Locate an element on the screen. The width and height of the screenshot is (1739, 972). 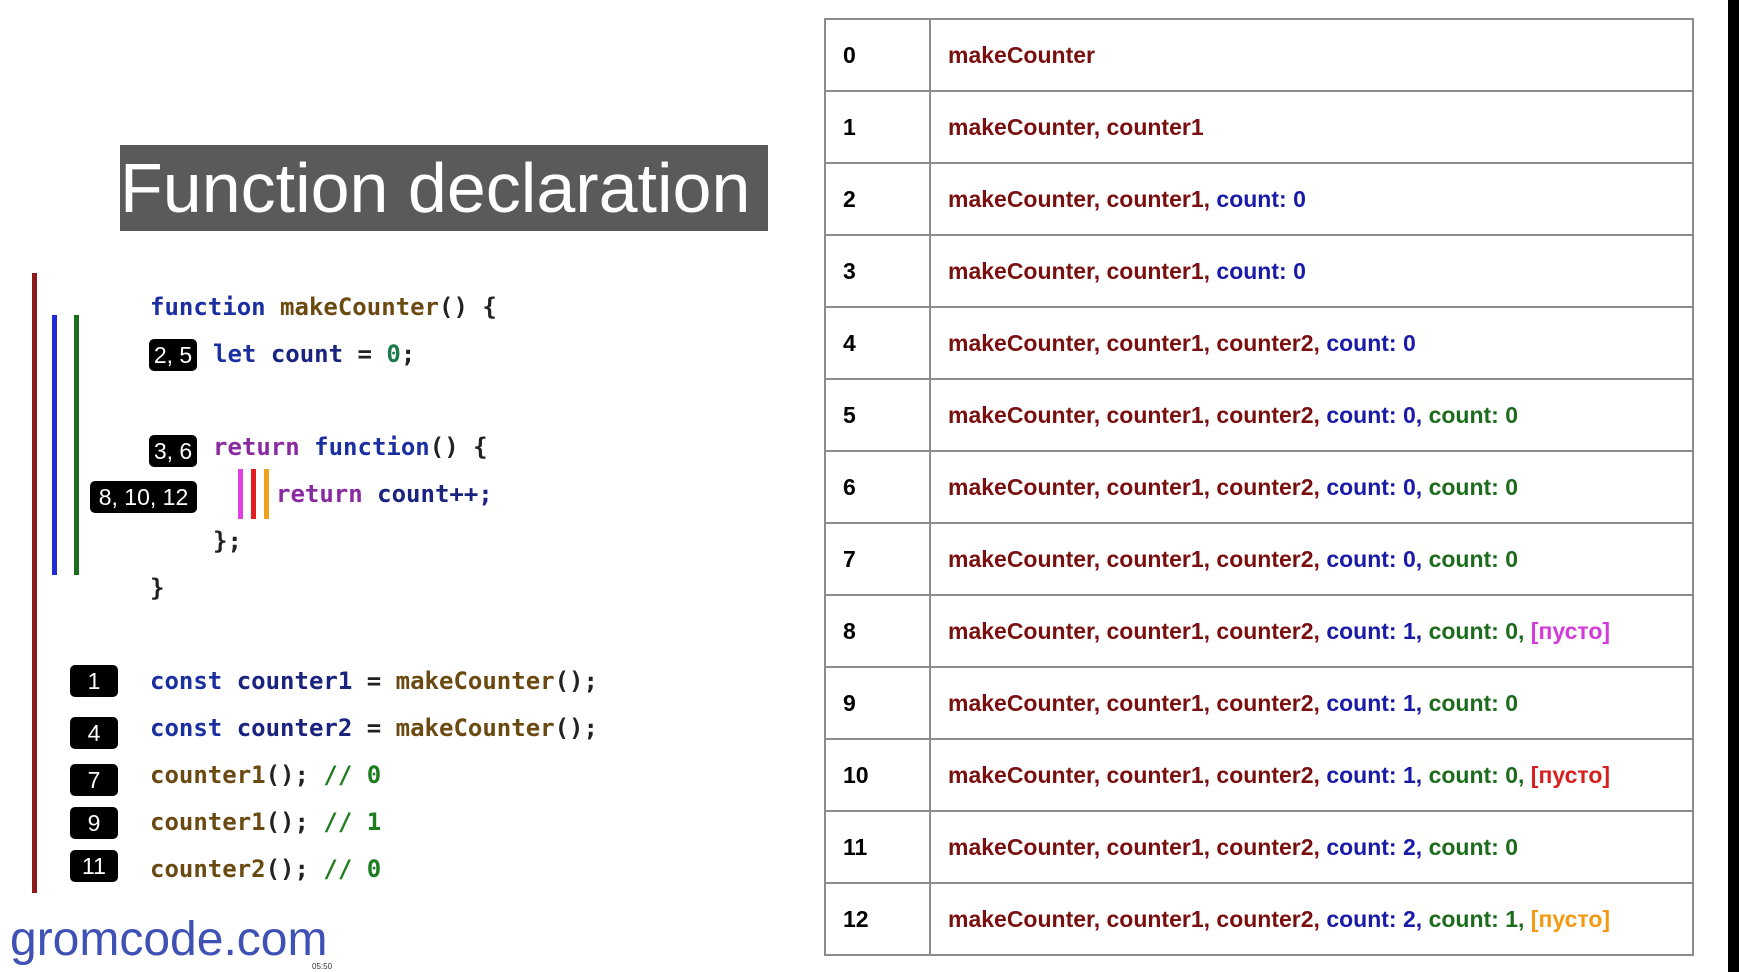
step-number: 9 is located at coordinates (877, 703).